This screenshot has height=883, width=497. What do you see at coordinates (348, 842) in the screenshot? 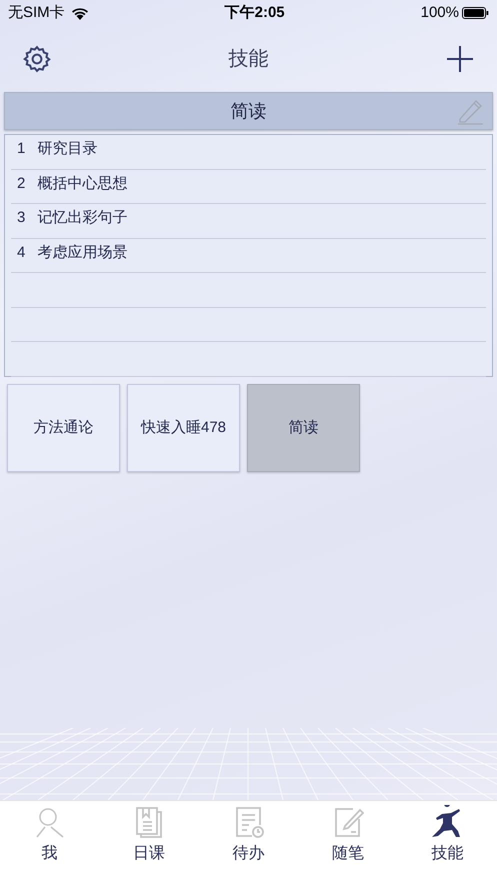
I see `tab-item: 随笔` at bounding box center [348, 842].